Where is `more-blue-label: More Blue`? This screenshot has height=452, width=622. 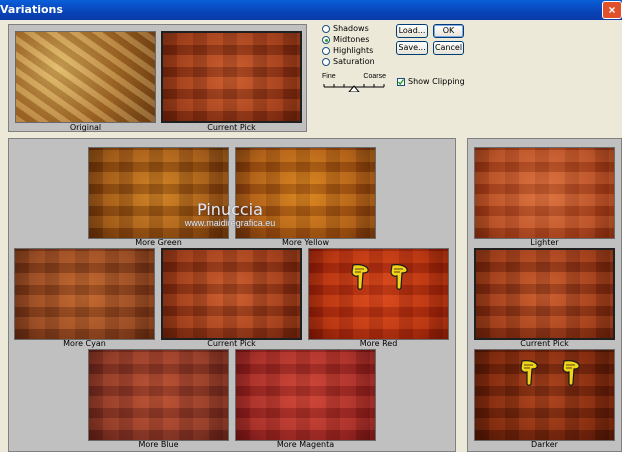 more-blue-label: More Blue is located at coordinates (158, 444).